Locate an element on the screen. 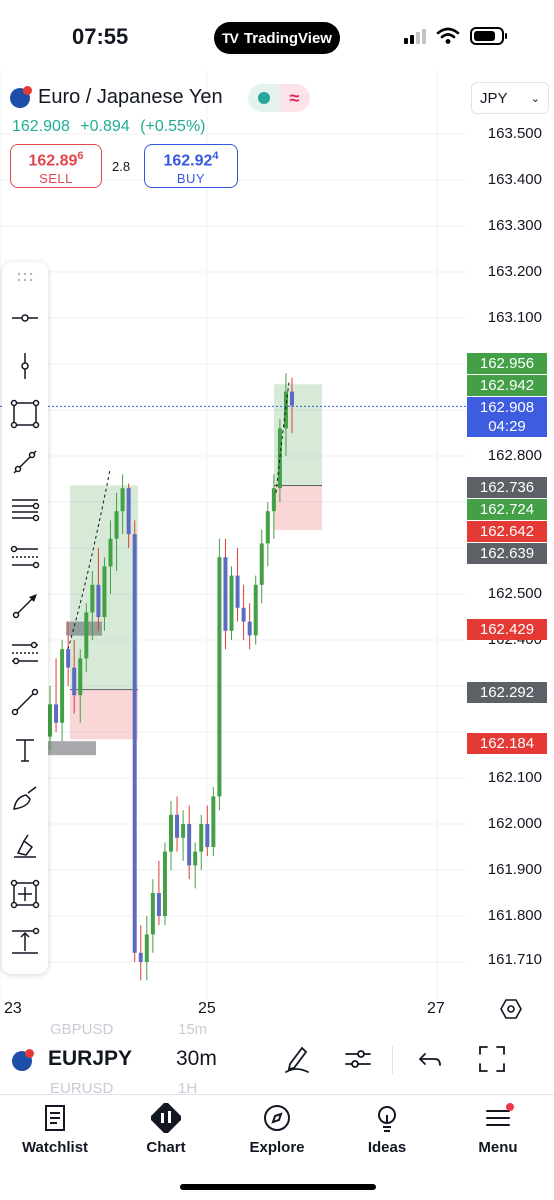  nav-chart: Chart is located at coordinates (166, 1129).